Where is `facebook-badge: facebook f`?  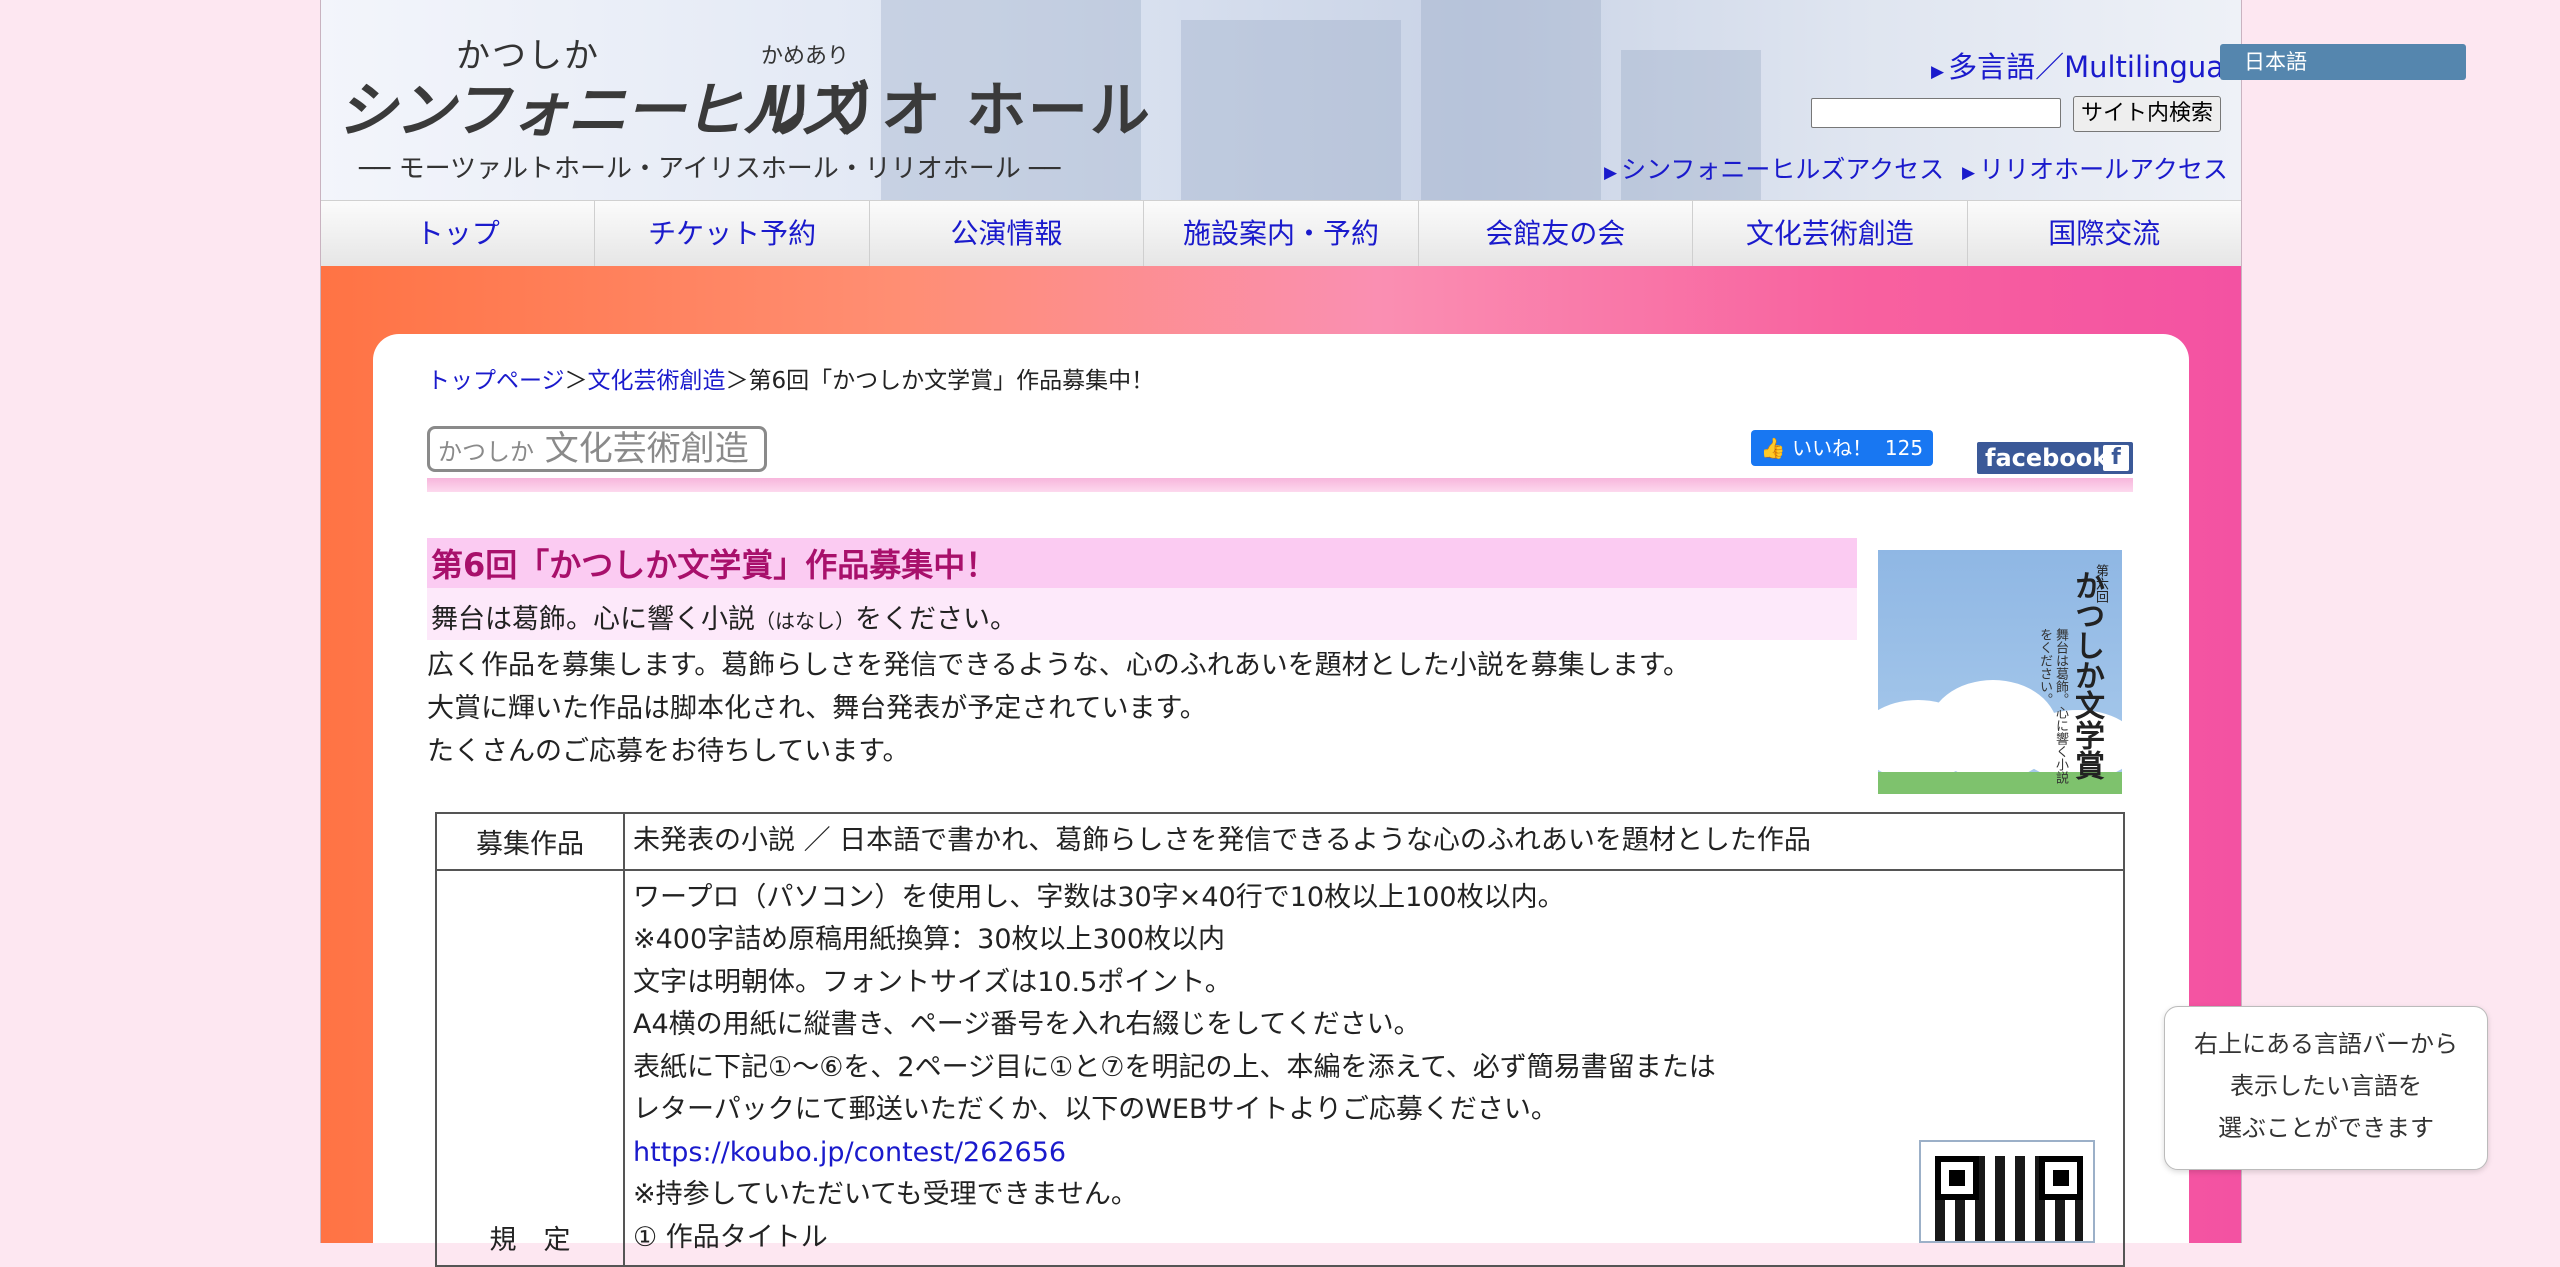
facebook-badge: facebook f is located at coordinates (2055, 458).